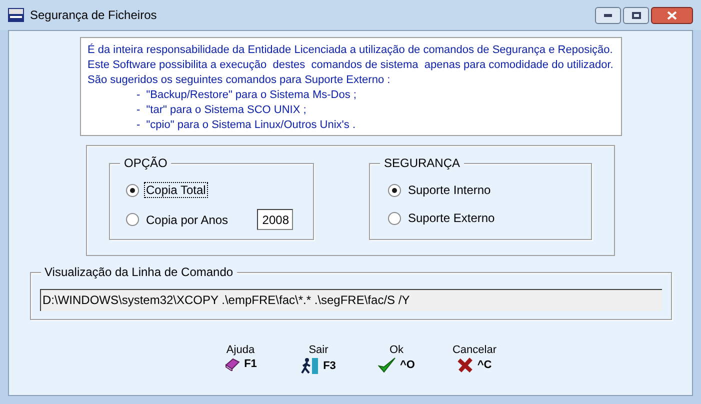  Describe the element at coordinates (139, 272) in the screenshot. I see `group-title: Visualização da Linha de Comando` at that location.